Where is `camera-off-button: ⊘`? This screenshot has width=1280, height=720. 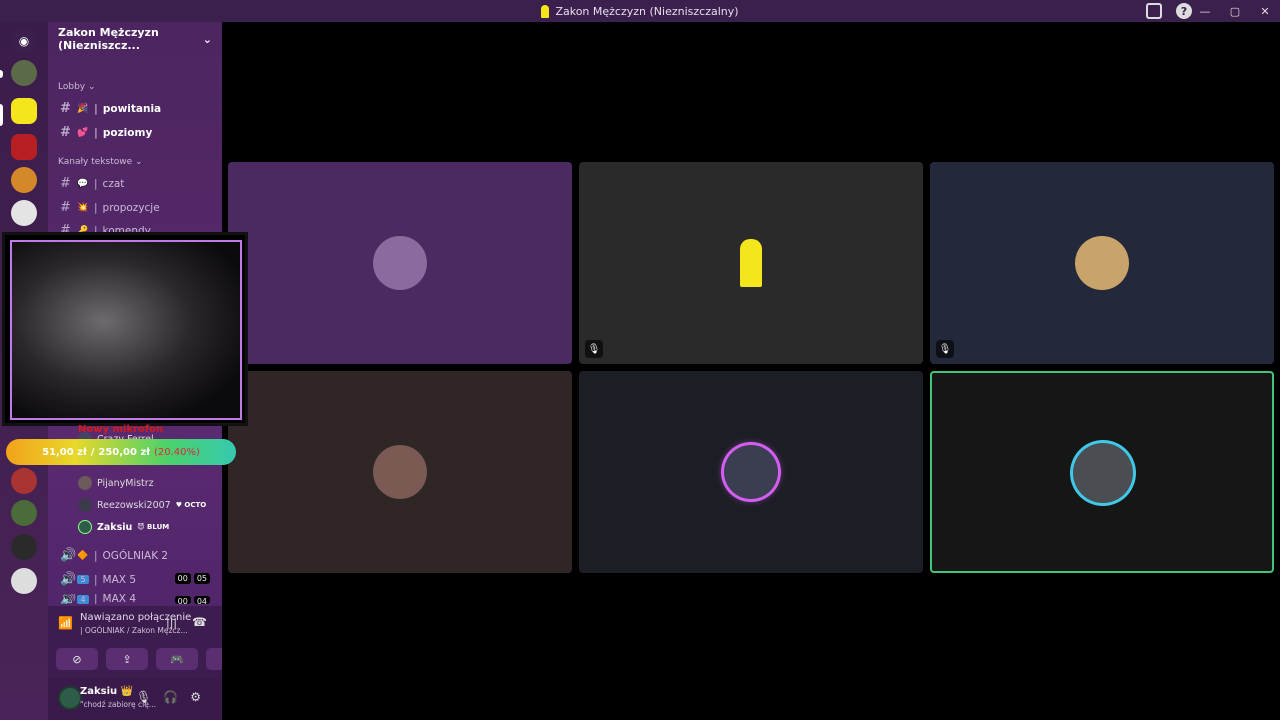 camera-off-button: ⊘ is located at coordinates (77, 659).